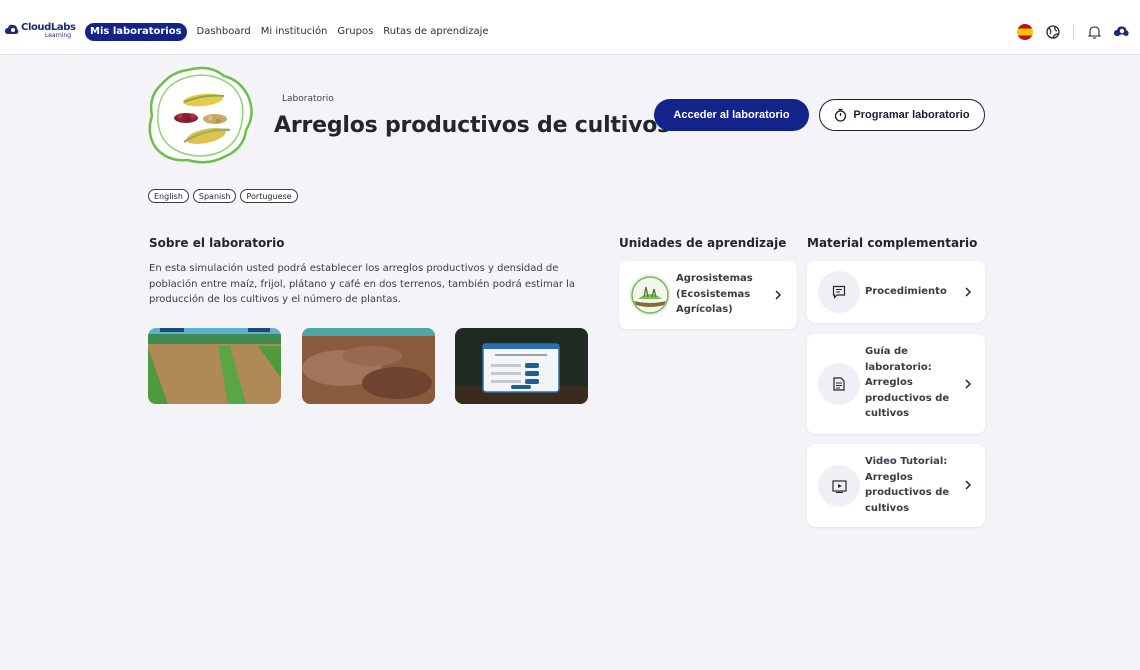  Describe the element at coordinates (1094, 32) in the screenshot. I see `bell-icon` at that location.